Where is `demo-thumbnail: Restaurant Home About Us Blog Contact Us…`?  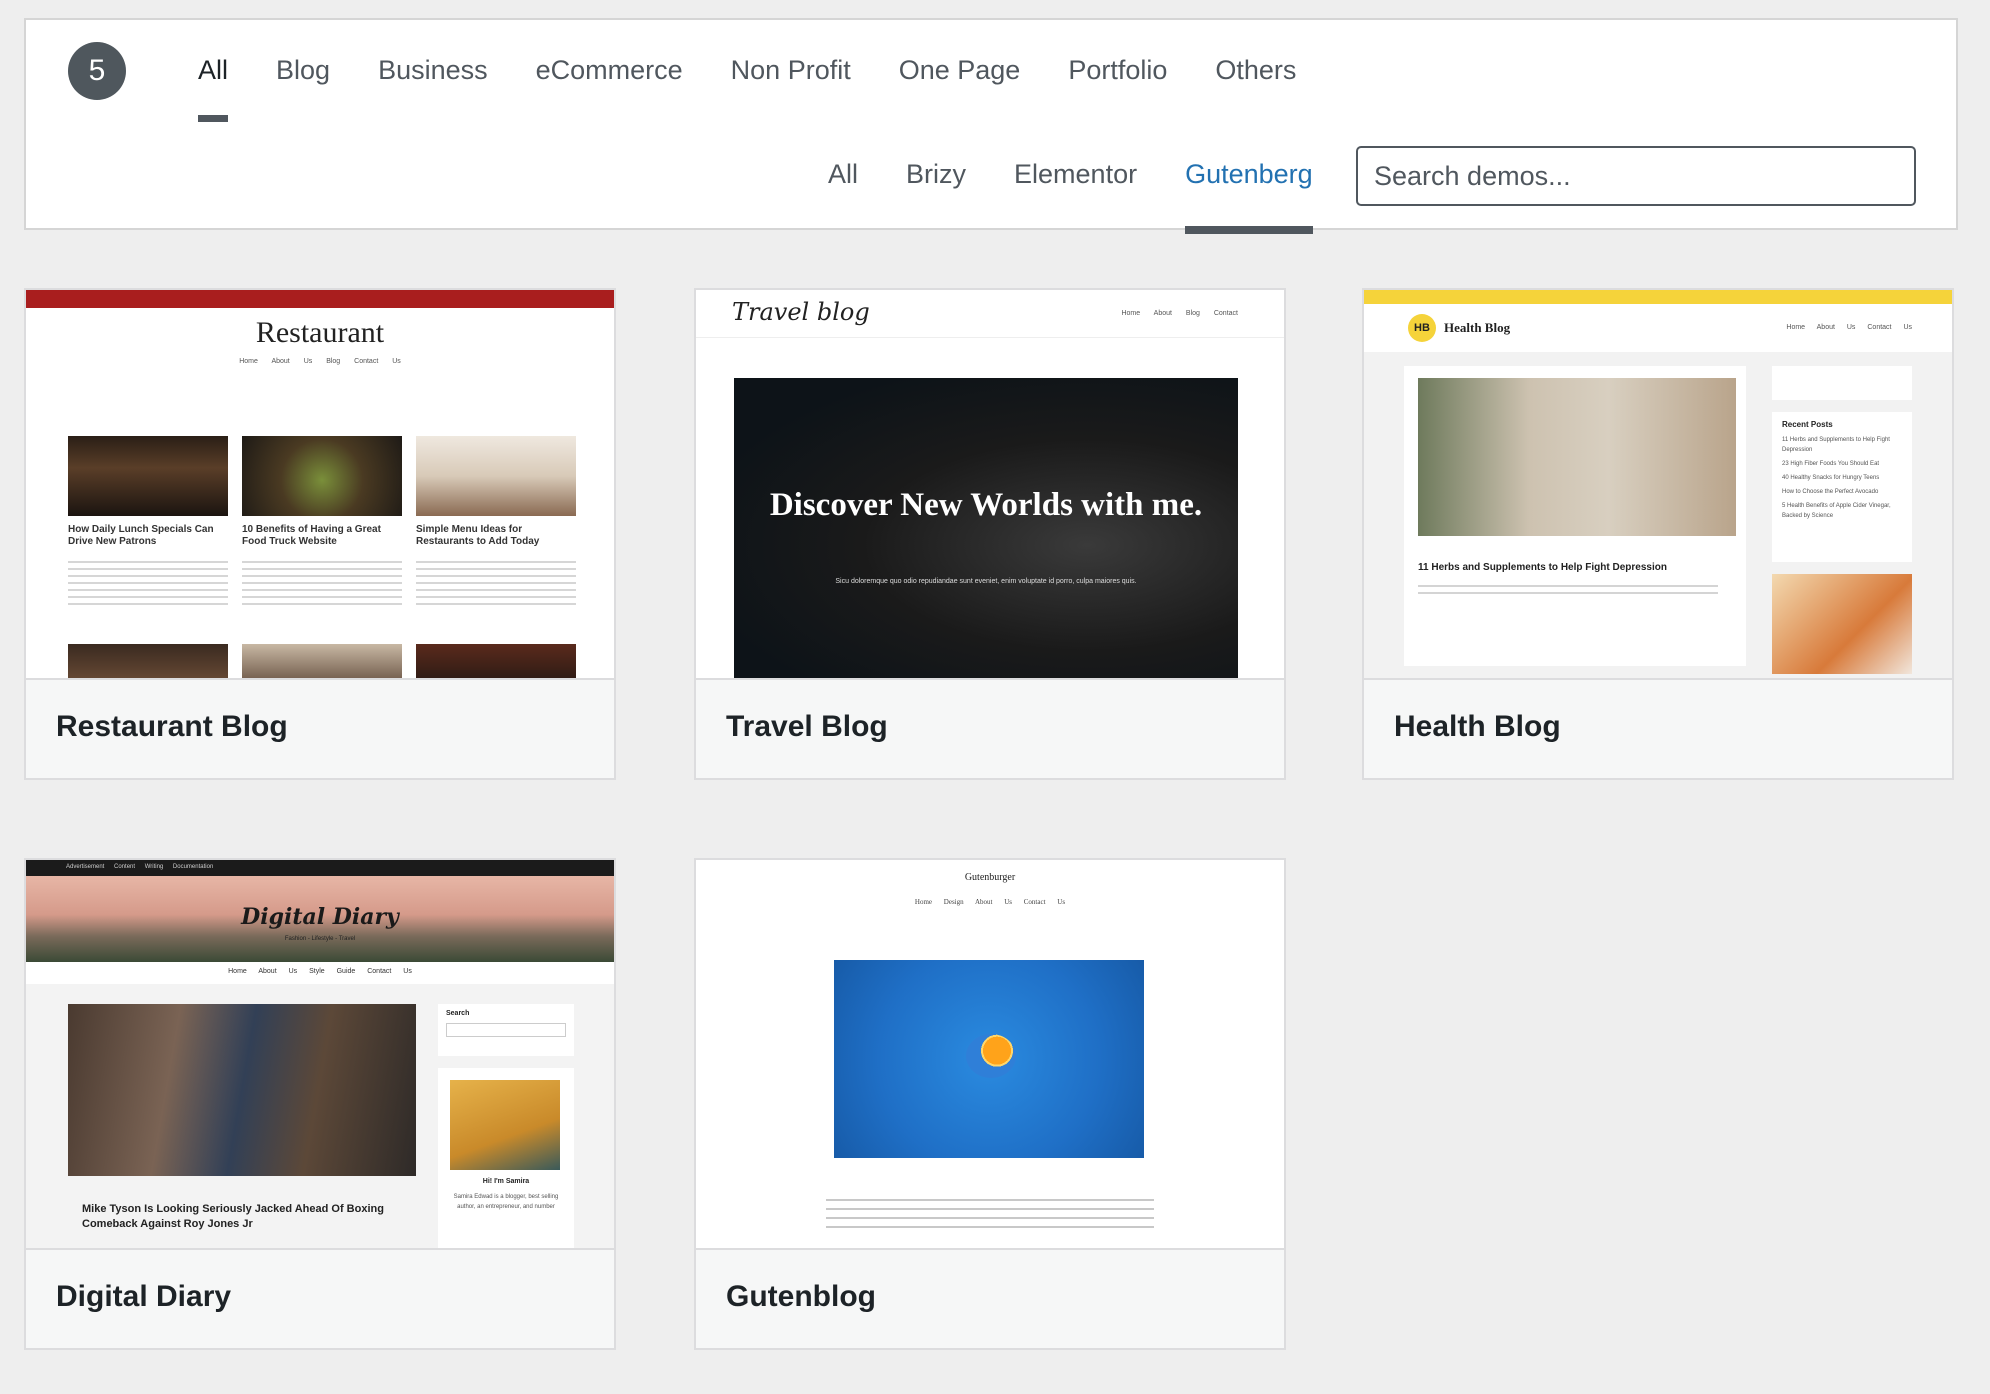 demo-thumbnail: Restaurant Home About Us Blog Contact Us… is located at coordinates (320, 485).